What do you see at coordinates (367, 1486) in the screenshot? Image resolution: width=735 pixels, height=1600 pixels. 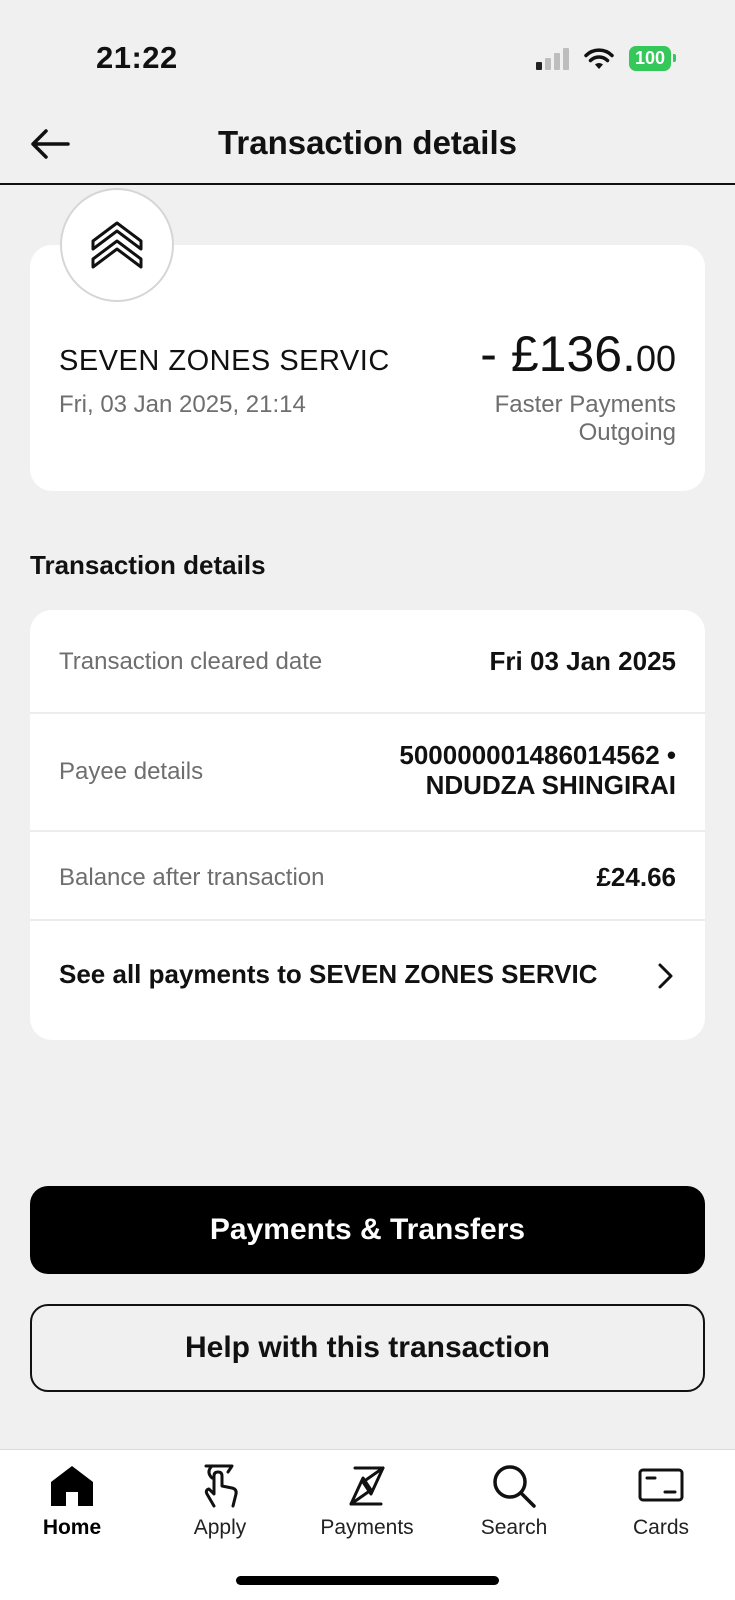 I see `payments-arrows-icon` at bounding box center [367, 1486].